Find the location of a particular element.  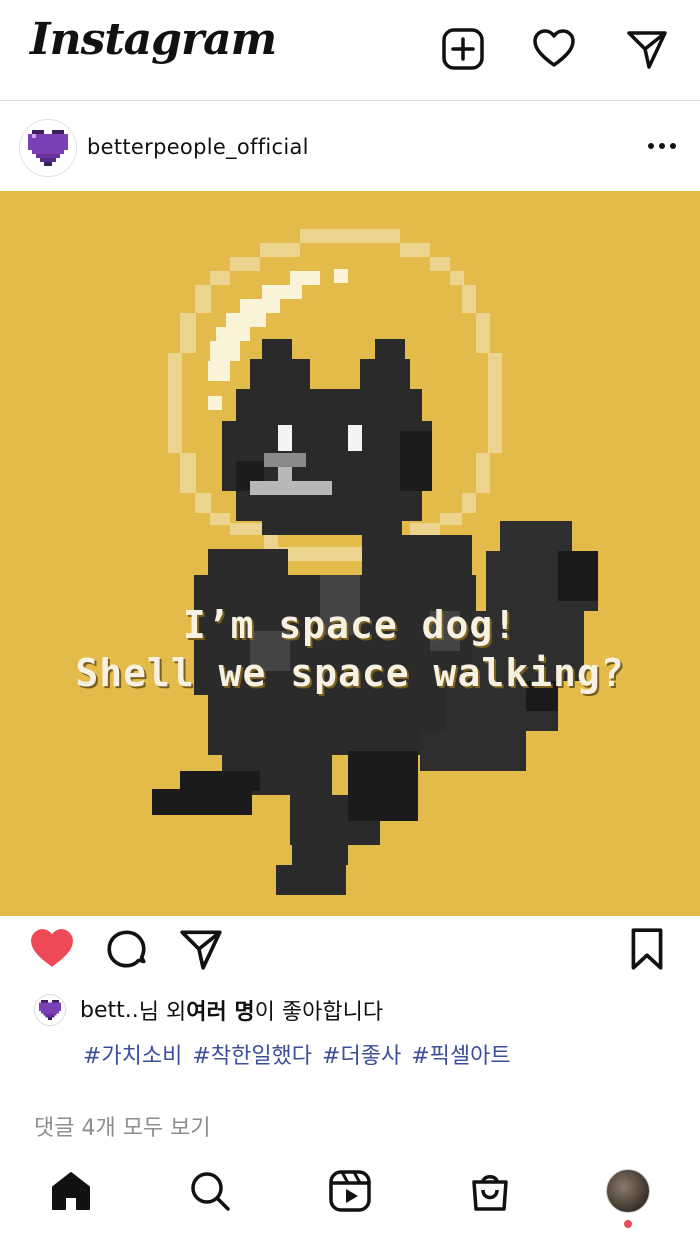

bookmark-icon is located at coordinates (647, 949).